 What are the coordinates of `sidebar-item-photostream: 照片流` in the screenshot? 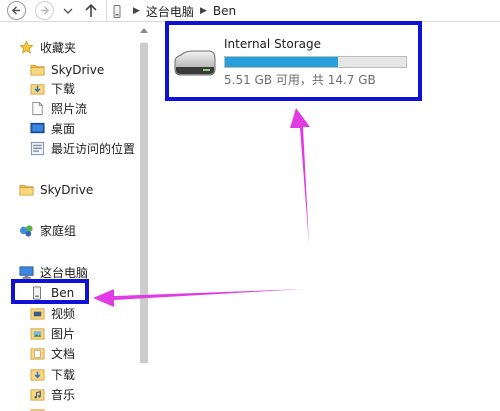 It's located at (58, 108).